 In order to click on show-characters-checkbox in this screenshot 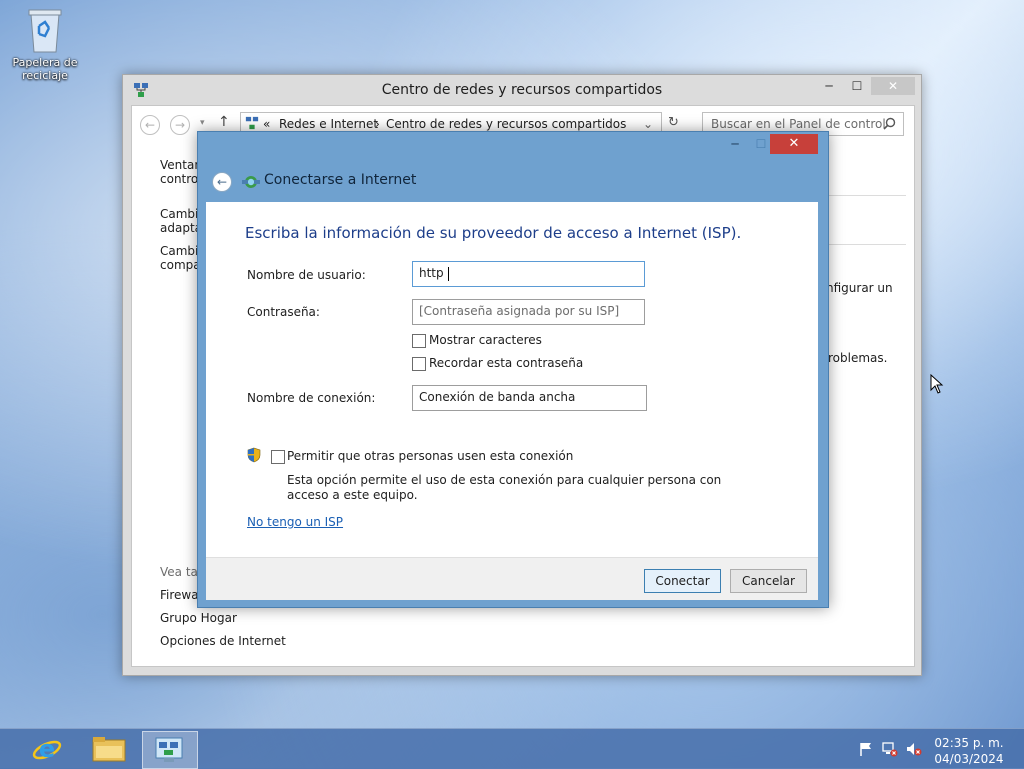, I will do `click(419, 341)`.